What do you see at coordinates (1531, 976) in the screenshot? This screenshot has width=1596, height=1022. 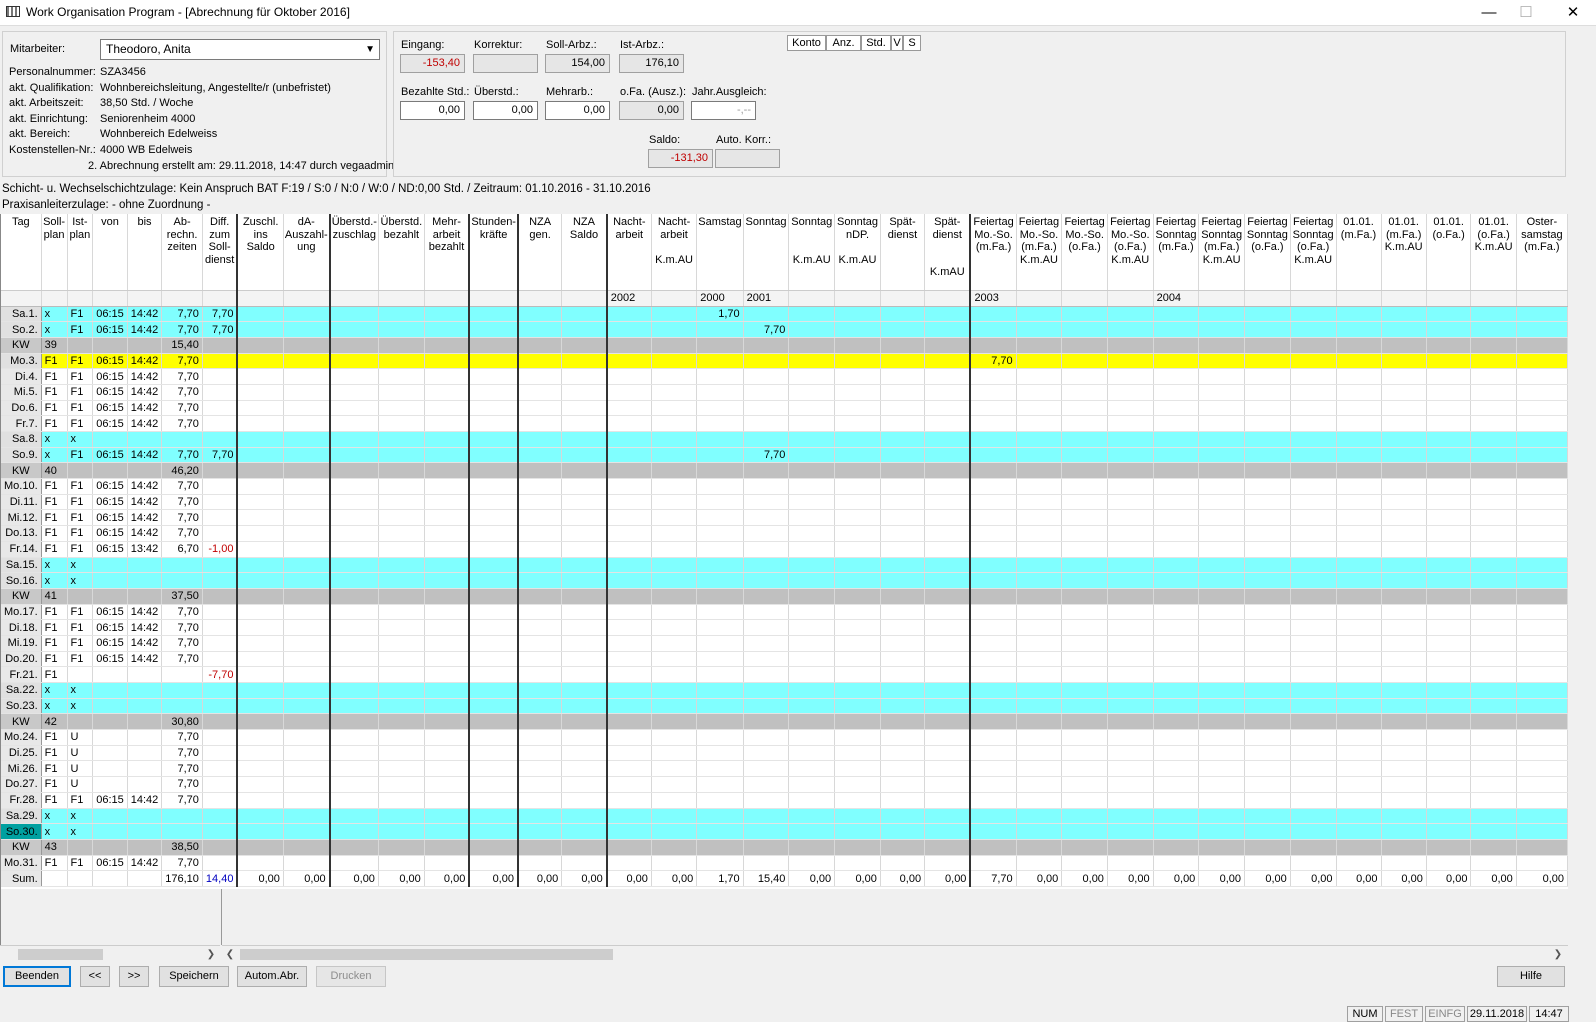 I see `hilfe-button: Hilfe` at bounding box center [1531, 976].